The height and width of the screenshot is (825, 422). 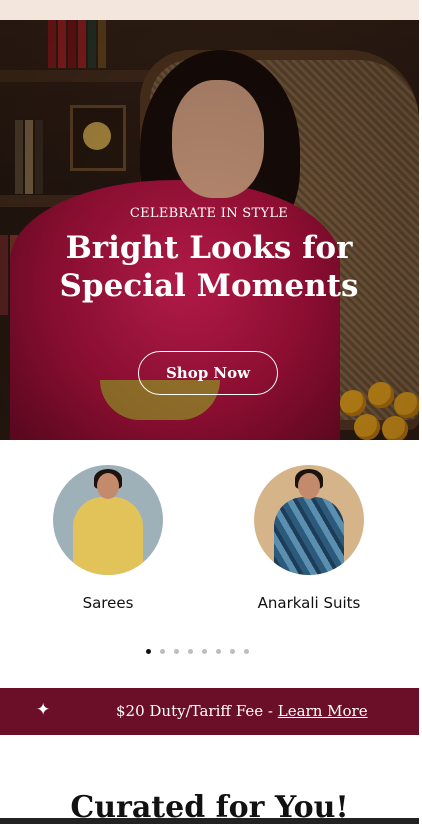 I want to click on hero-title: Bright Looks for Special Moments, so click(x=209, y=267).